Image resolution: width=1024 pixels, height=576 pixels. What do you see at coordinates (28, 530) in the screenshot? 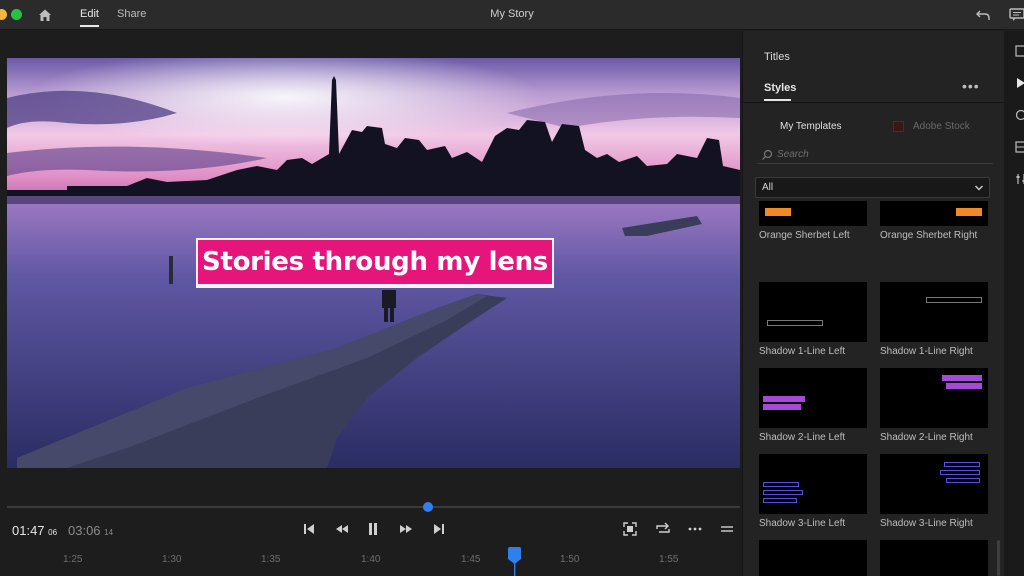
I see `current-time: 01:47` at bounding box center [28, 530].